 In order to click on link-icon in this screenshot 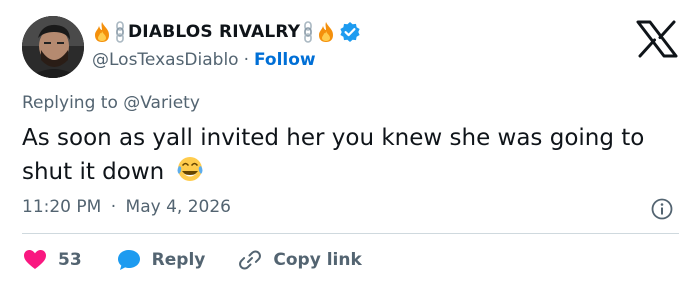, I will do `click(250, 260)`.